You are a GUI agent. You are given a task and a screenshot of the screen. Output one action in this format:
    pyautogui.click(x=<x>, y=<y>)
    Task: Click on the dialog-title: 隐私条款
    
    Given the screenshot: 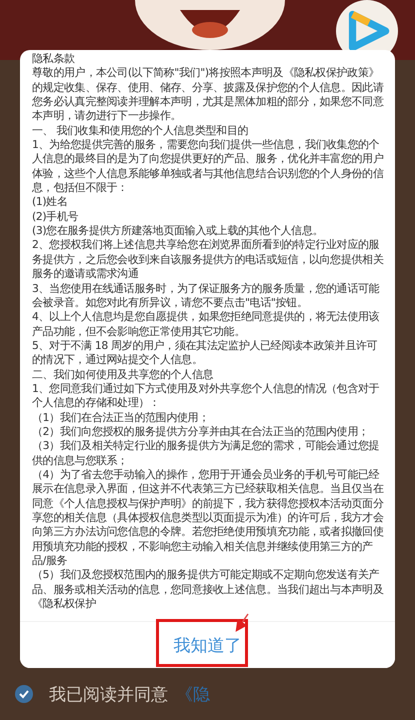 What is the action you would take?
    pyautogui.click(x=54, y=59)
    